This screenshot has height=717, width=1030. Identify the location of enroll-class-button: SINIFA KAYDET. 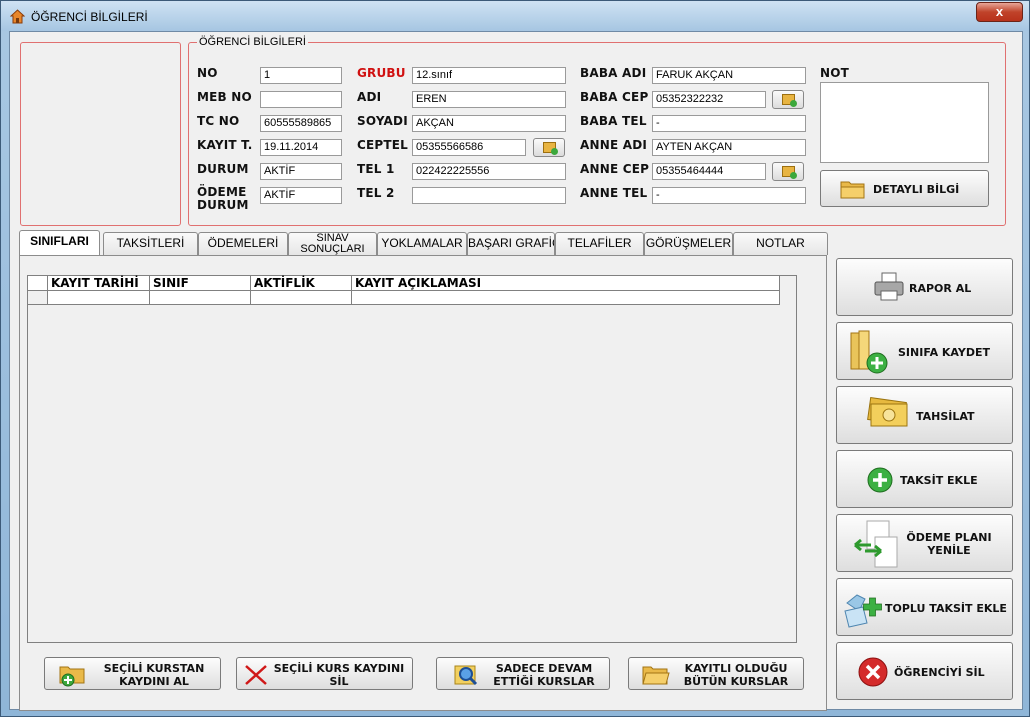
(924, 351).